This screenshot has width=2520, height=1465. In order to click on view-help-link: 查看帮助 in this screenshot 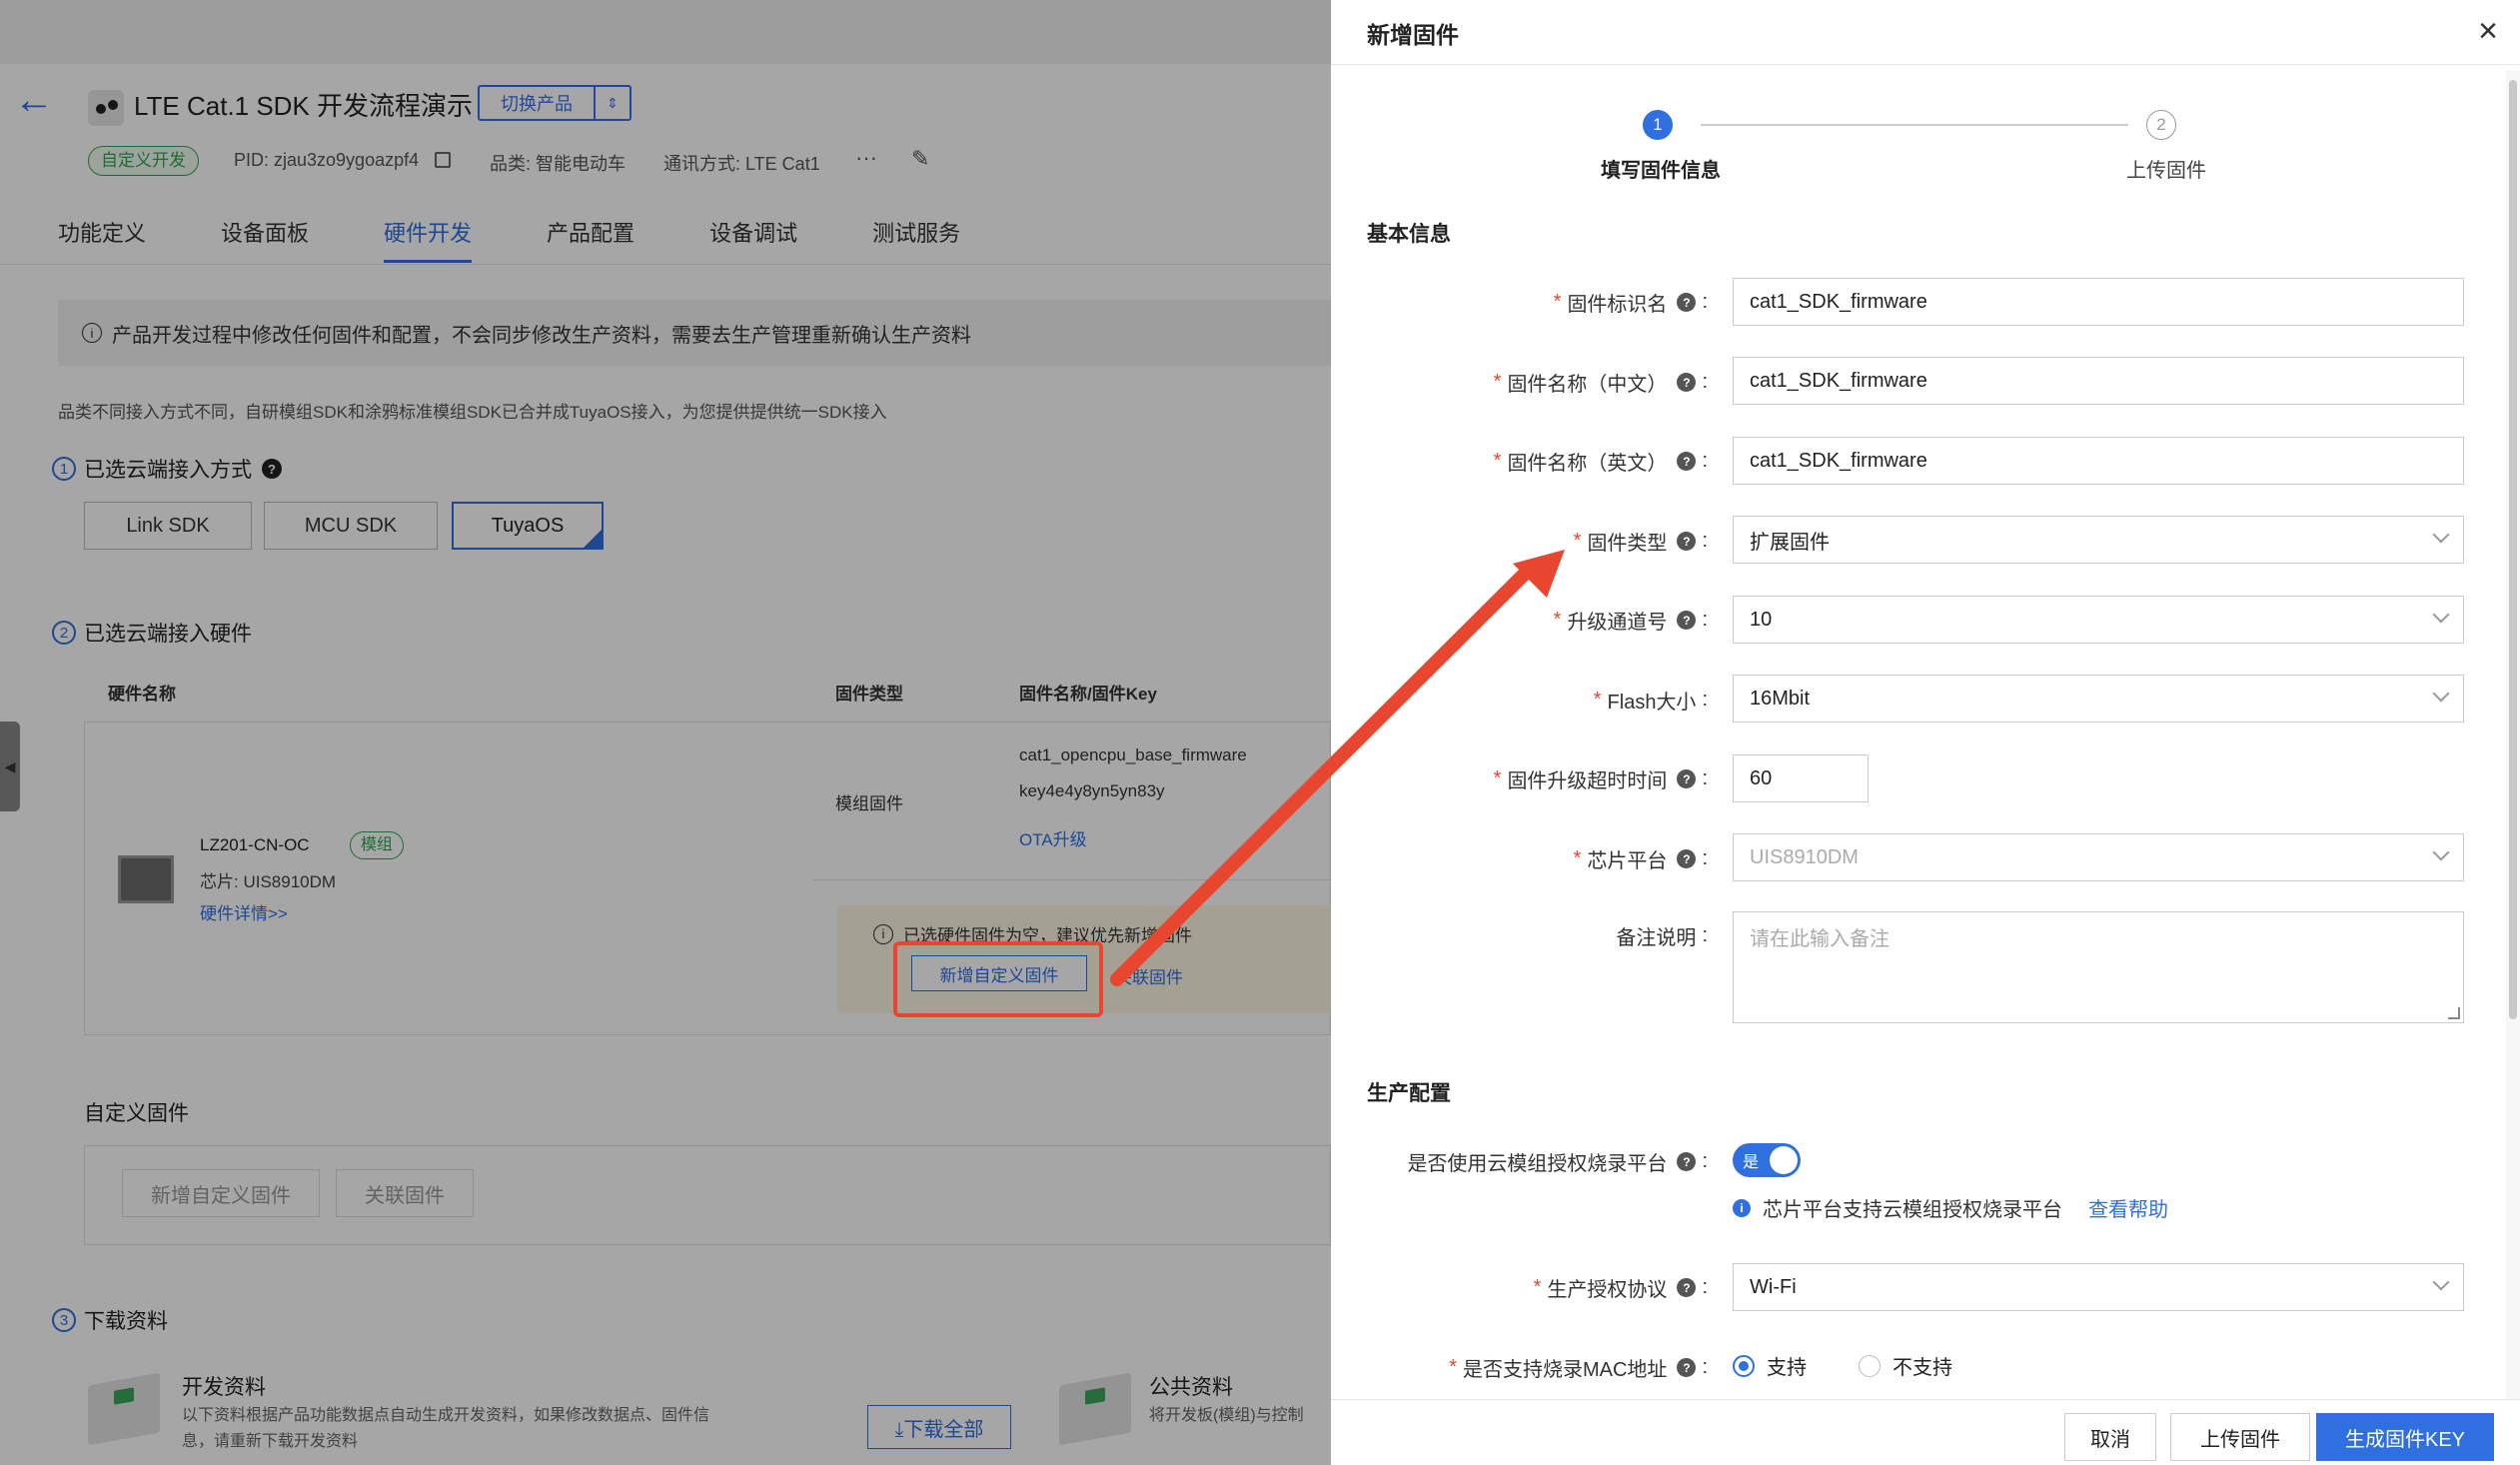, I will do `click(2128, 1207)`.